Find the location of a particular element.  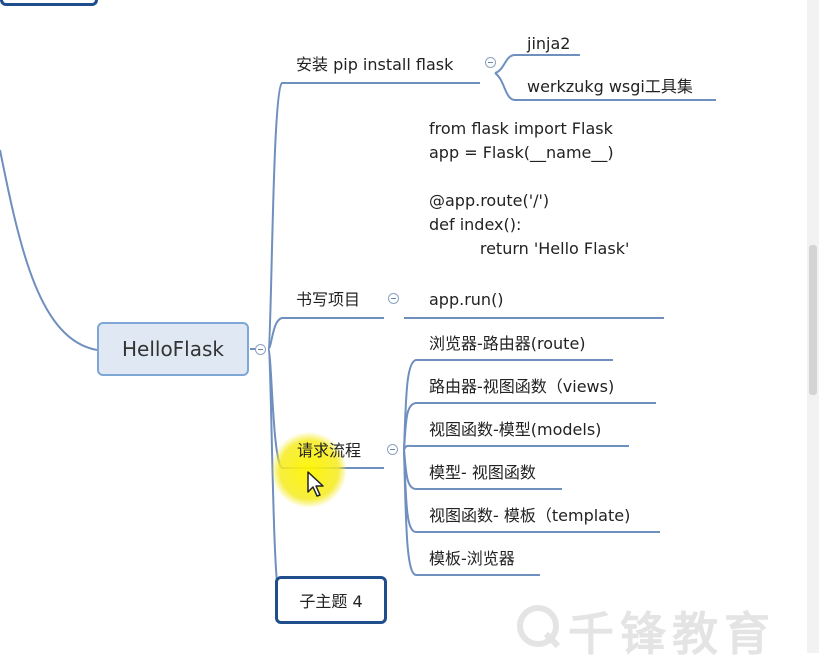

root-label: HelloFlask is located at coordinates (172, 349).